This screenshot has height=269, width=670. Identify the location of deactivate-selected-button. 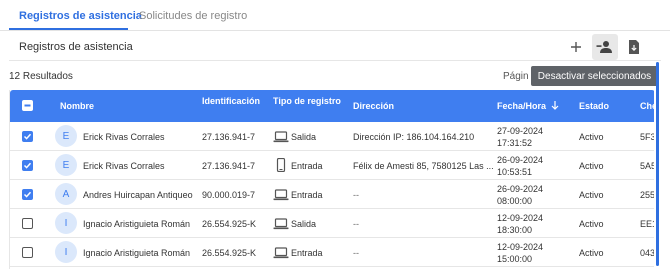
(605, 47).